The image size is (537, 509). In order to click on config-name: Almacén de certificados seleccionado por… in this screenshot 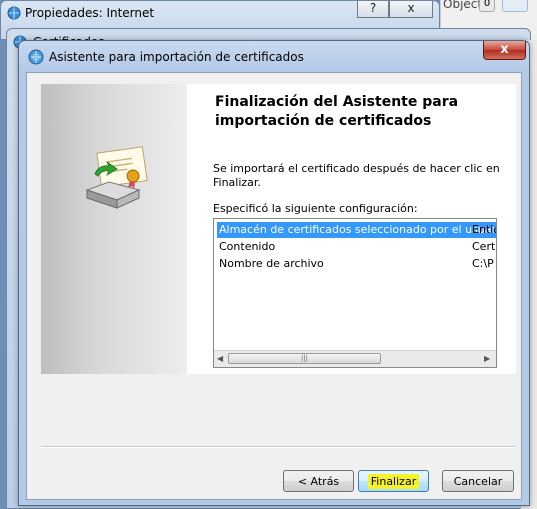, I will do `click(356, 230)`.